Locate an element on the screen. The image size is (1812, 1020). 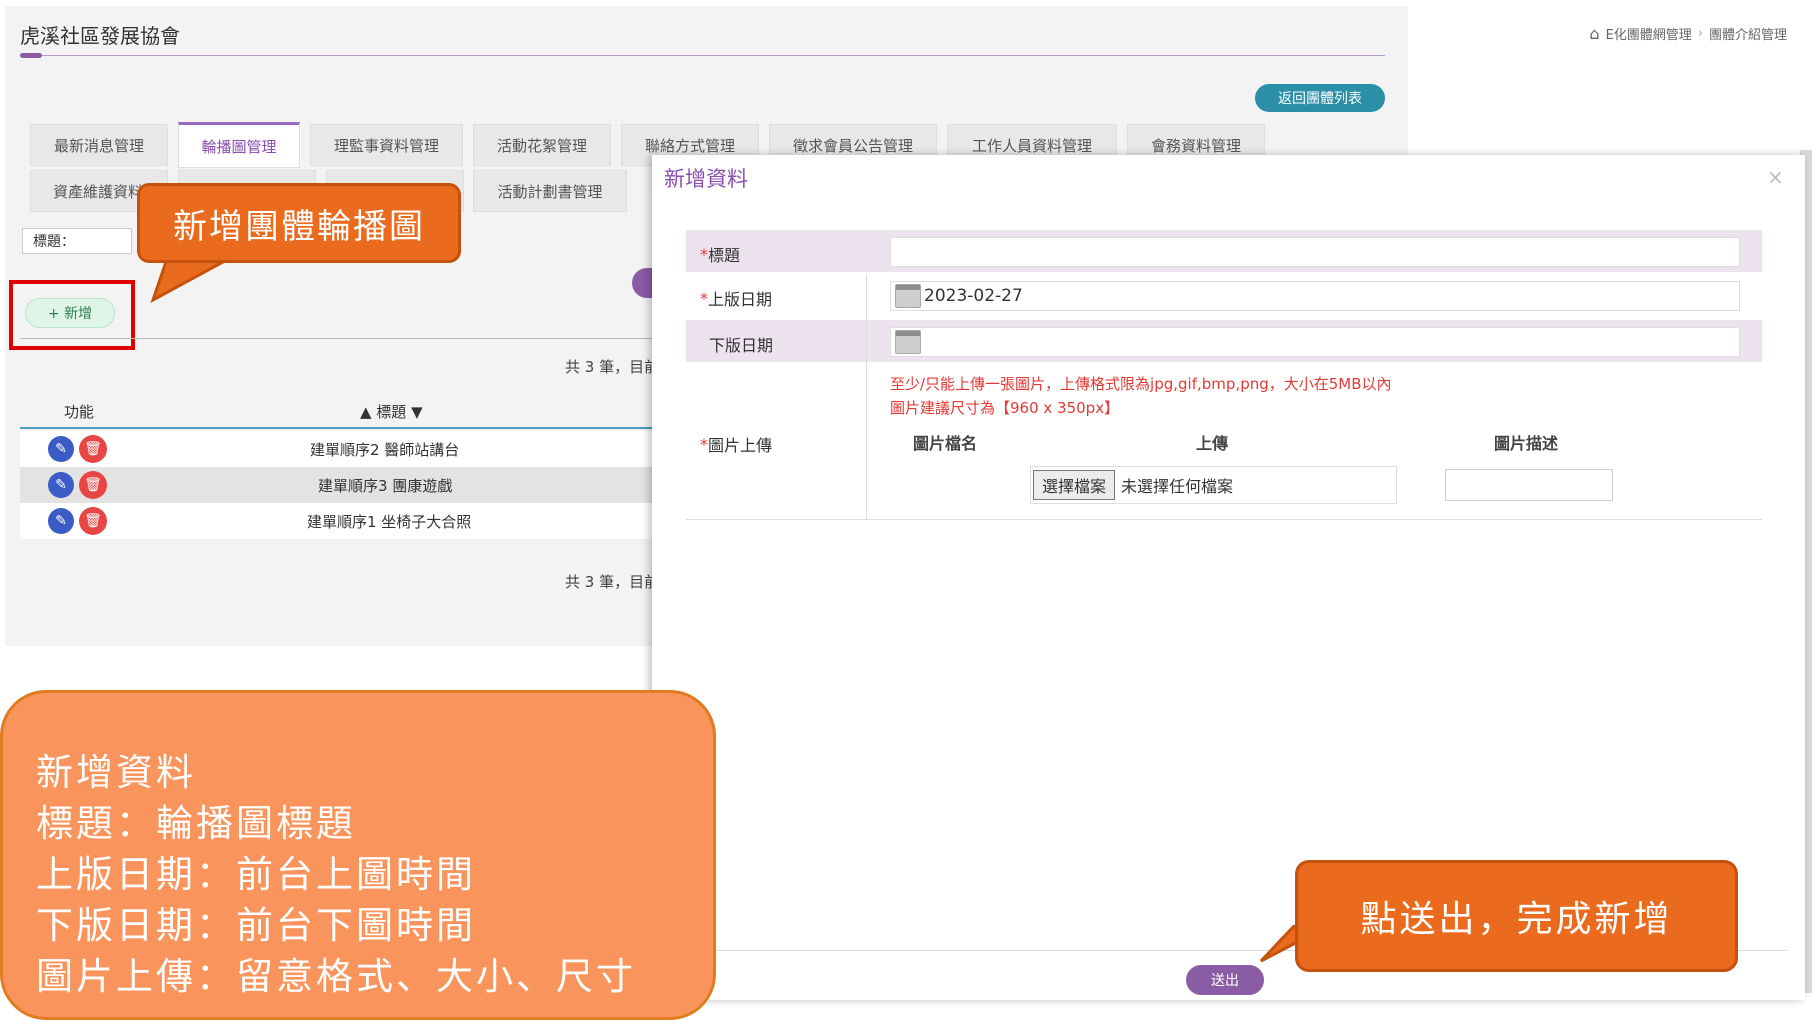
org-title: 虎溪社區發展協會 is located at coordinates (100, 36).